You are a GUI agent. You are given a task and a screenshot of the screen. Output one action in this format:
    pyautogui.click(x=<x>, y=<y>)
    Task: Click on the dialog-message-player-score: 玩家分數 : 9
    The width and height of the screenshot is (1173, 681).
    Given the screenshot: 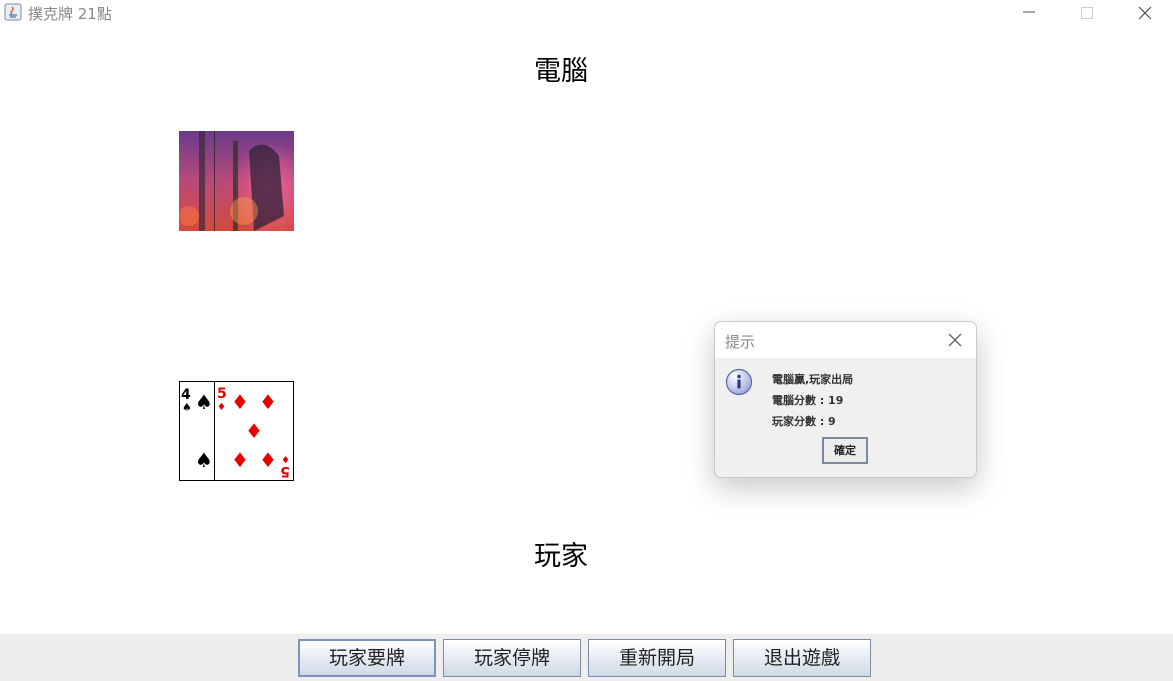 What is the action you would take?
    pyautogui.click(x=804, y=421)
    